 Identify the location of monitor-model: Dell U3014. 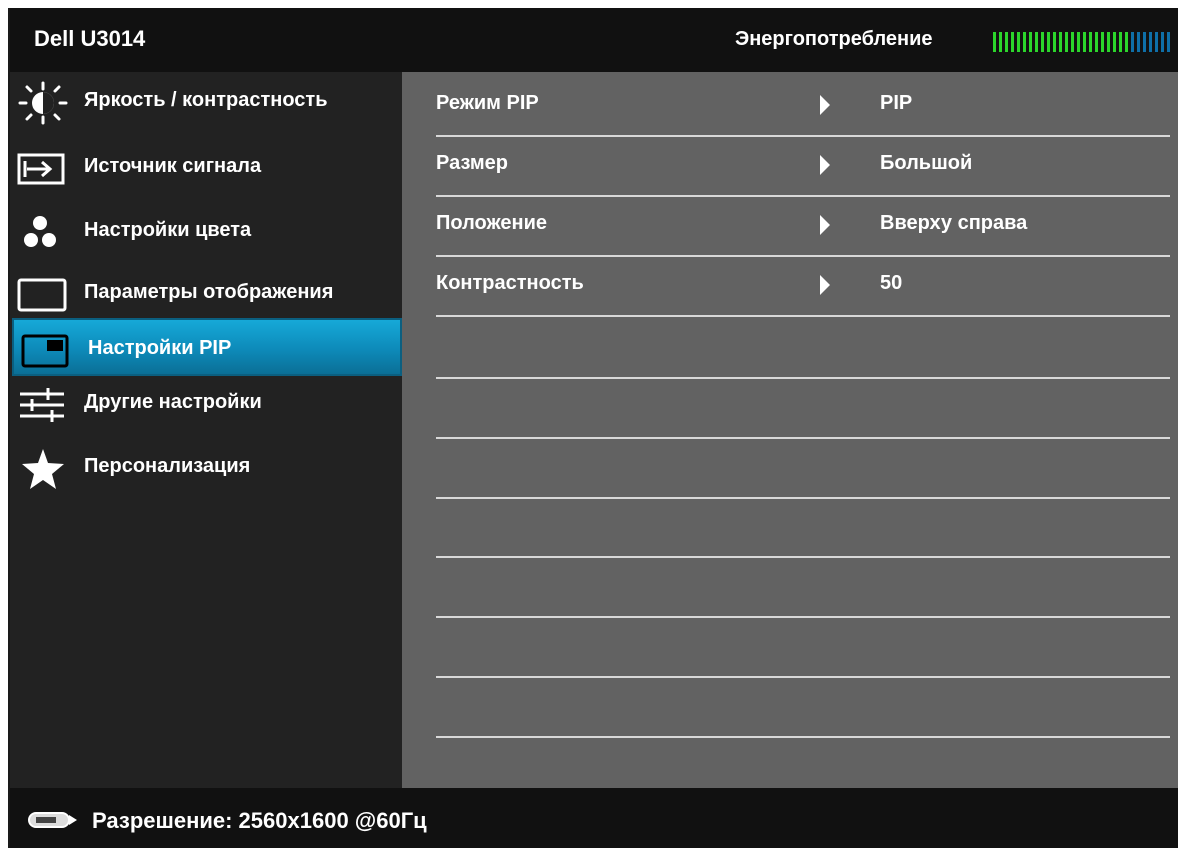
(90, 38).